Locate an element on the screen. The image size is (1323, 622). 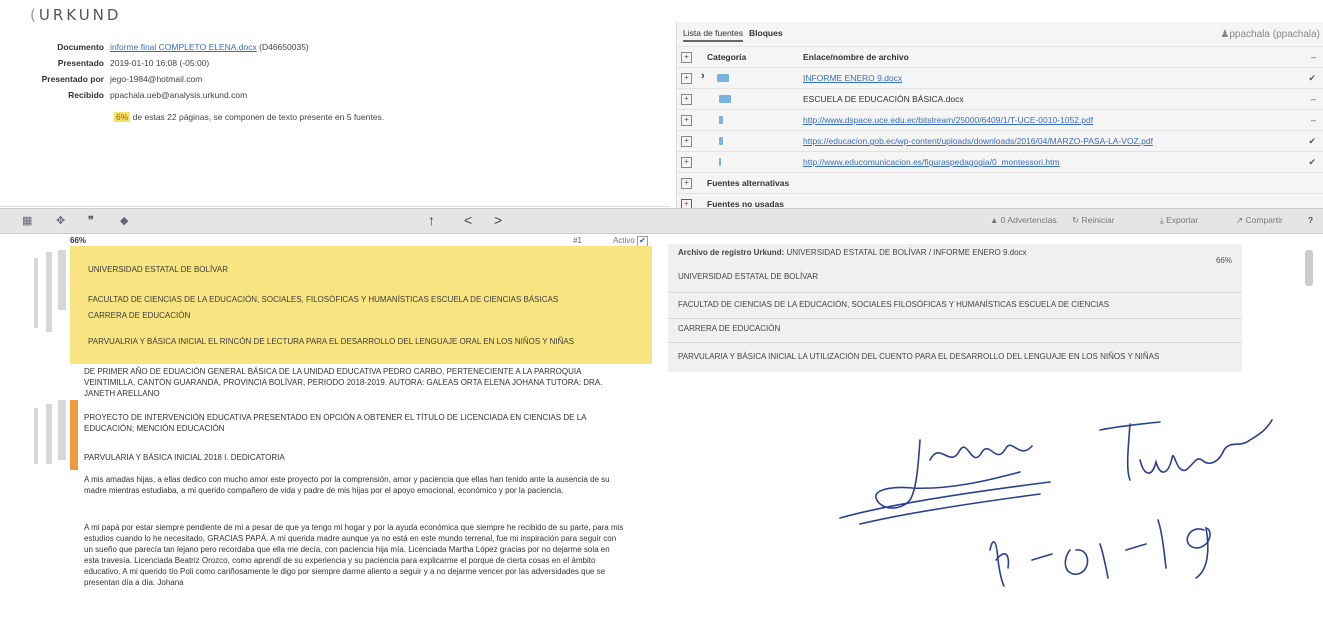
reset-button: ↻ Reiniciar is located at coordinates (1093, 220).